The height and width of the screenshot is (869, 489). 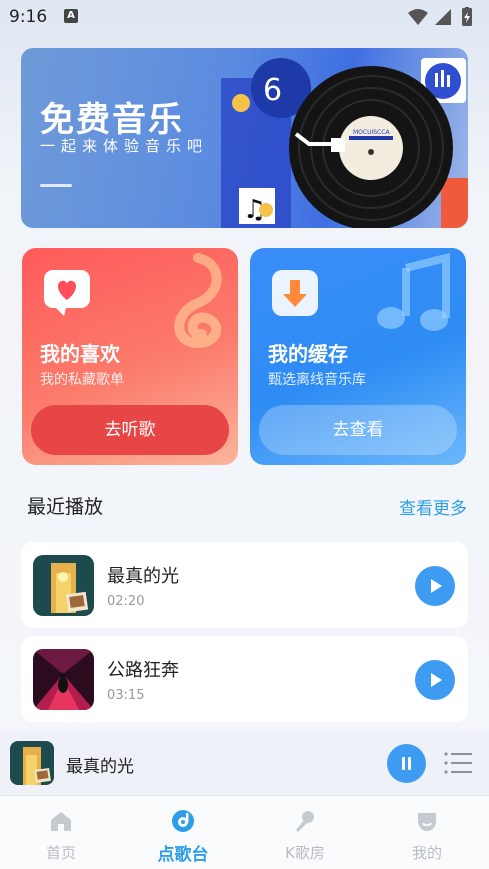 What do you see at coordinates (130, 356) in the screenshot?
I see `favorites-card: 我的喜欢 我的私藏歌单 去听歌` at bounding box center [130, 356].